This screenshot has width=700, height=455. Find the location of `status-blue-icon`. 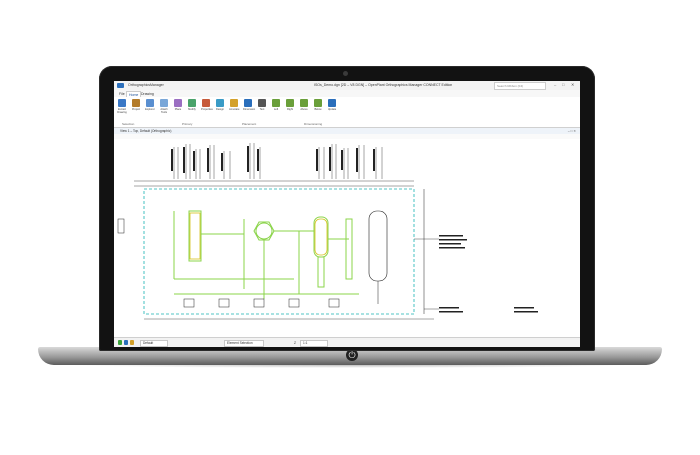

status-blue-icon is located at coordinates (126, 342).